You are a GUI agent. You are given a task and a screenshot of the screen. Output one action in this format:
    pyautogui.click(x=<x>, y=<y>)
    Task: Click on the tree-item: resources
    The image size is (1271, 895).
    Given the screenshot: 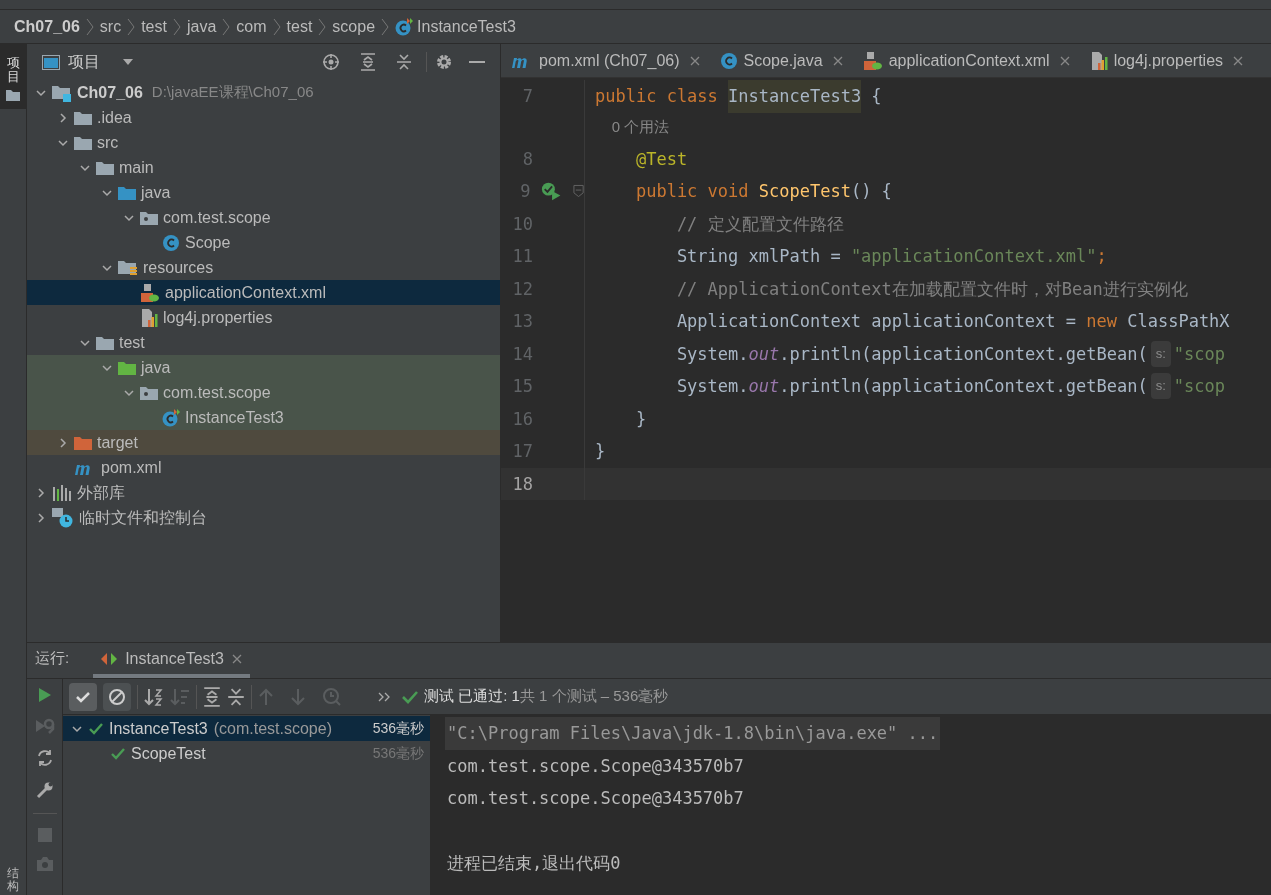 What is the action you would take?
    pyautogui.click(x=263, y=267)
    